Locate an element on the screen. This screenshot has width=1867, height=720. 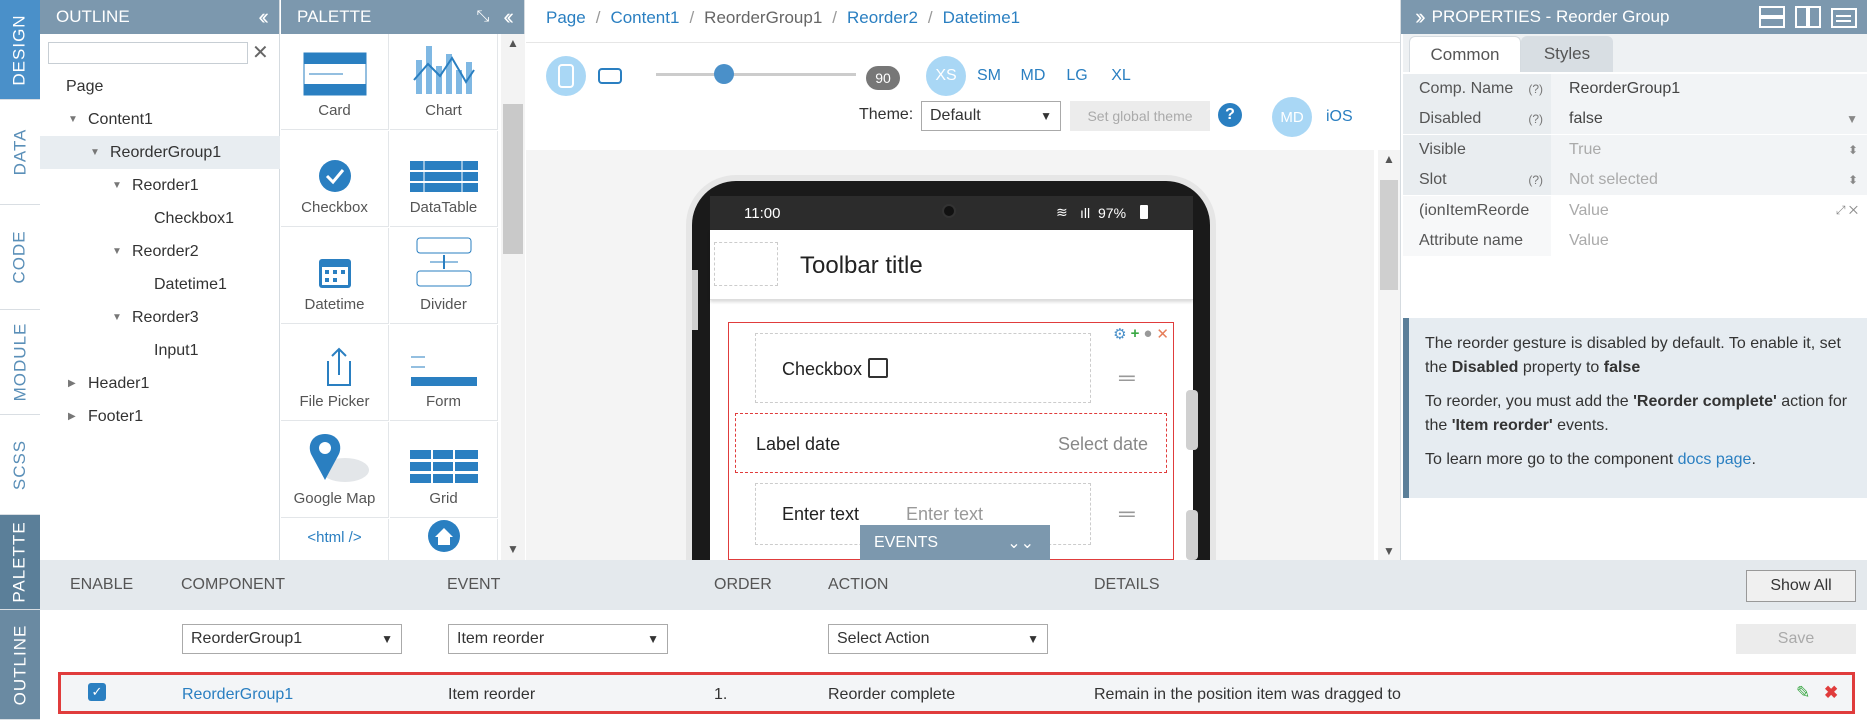
tab-common: Common is located at coordinates (1465, 54).